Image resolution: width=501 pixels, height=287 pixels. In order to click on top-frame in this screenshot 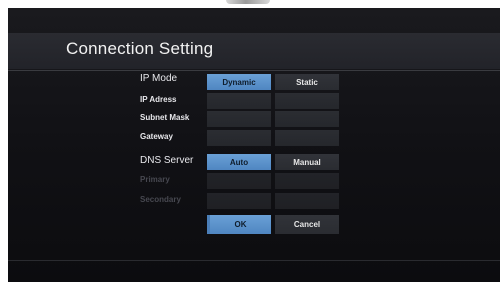, I will do `click(250, 4)`.